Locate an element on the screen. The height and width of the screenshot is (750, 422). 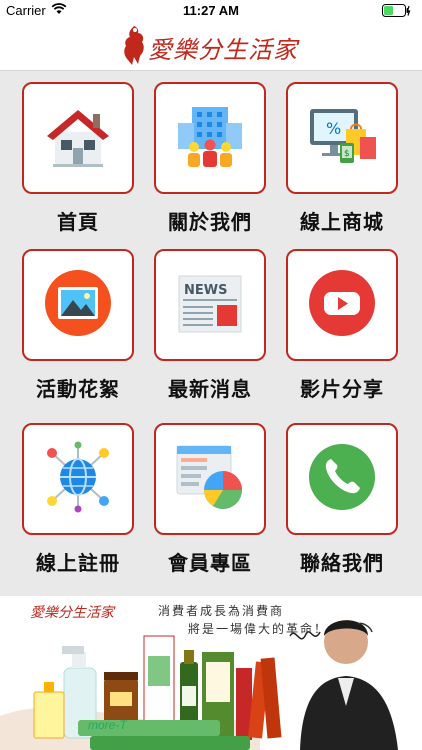
menu-item-news: NEWS 最新消息 is located at coordinates (210, 325).